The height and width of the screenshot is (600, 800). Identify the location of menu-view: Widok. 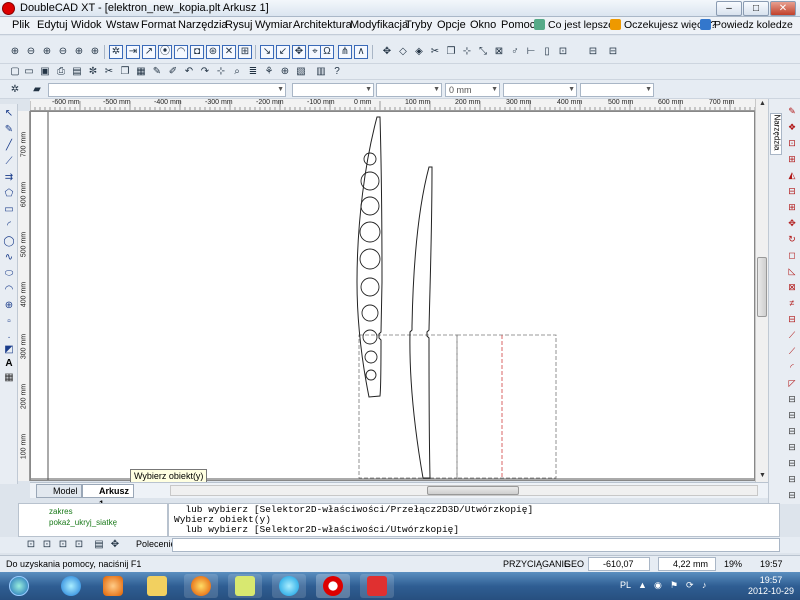
(86, 25).